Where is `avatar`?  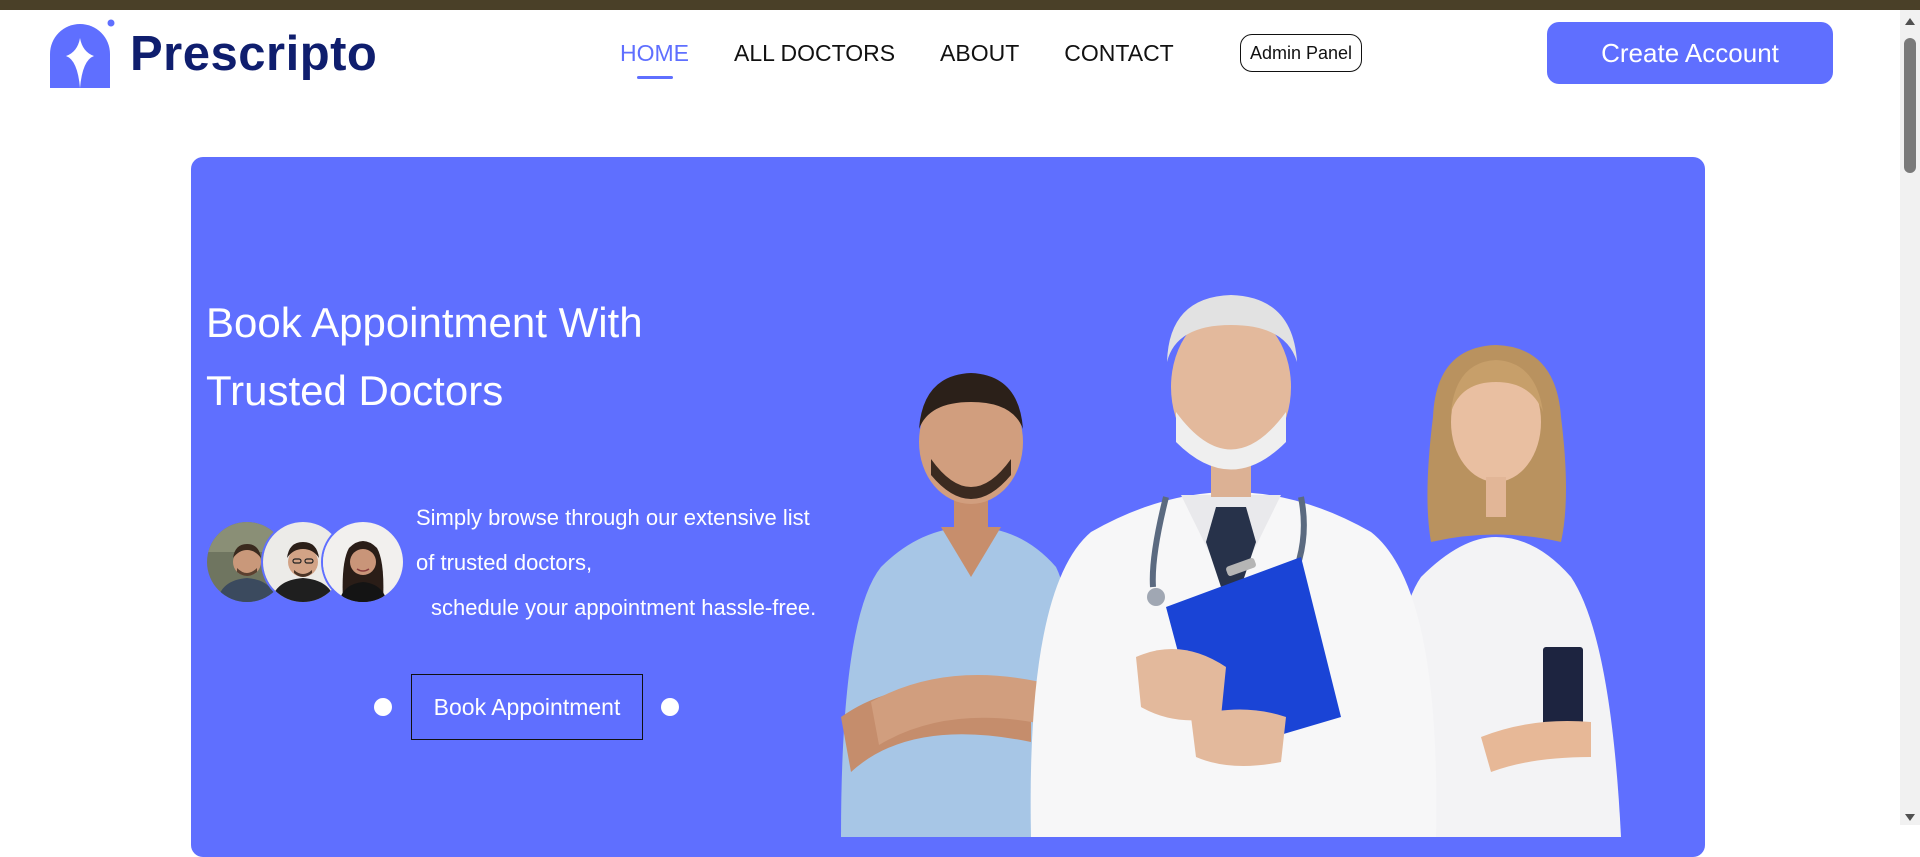 avatar is located at coordinates (363, 562).